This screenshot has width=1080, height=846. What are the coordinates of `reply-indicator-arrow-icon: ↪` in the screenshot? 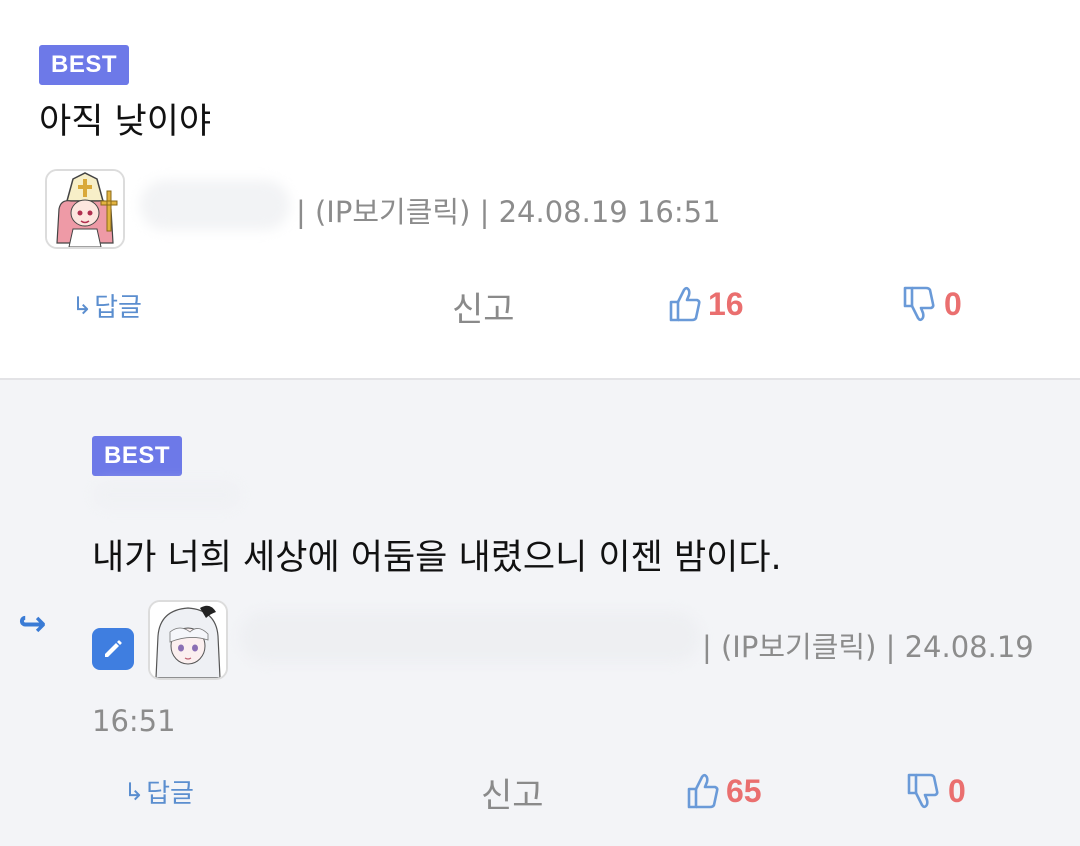 It's located at (32, 624).